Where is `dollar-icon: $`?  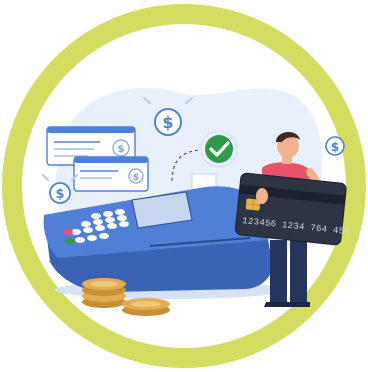
dollar-icon: $ is located at coordinates (335, 146).